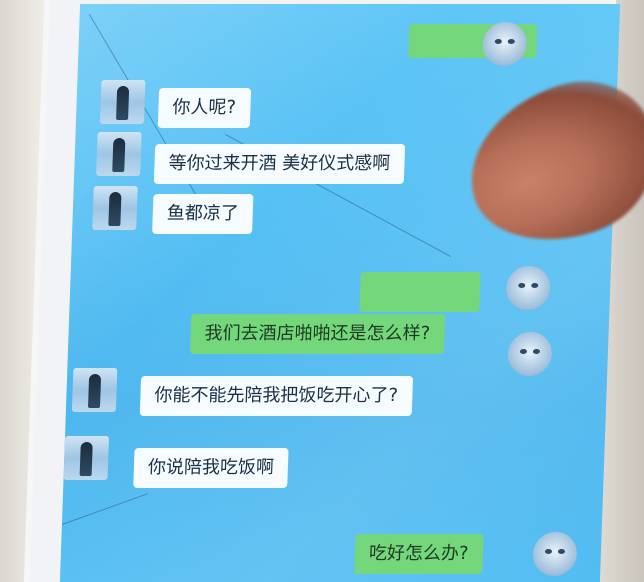 The height and width of the screenshot is (582, 644). What do you see at coordinates (249, 73) in the screenshot?
I see `timestamp` at bounding box center [249, 73].